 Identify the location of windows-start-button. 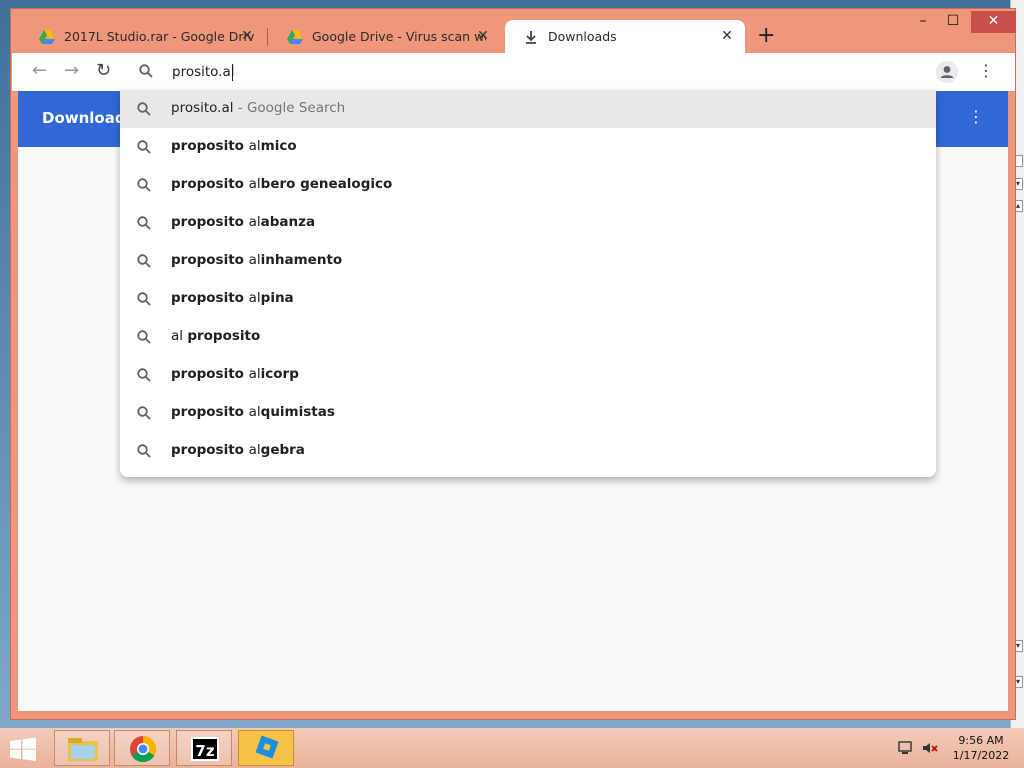
(23, 749).